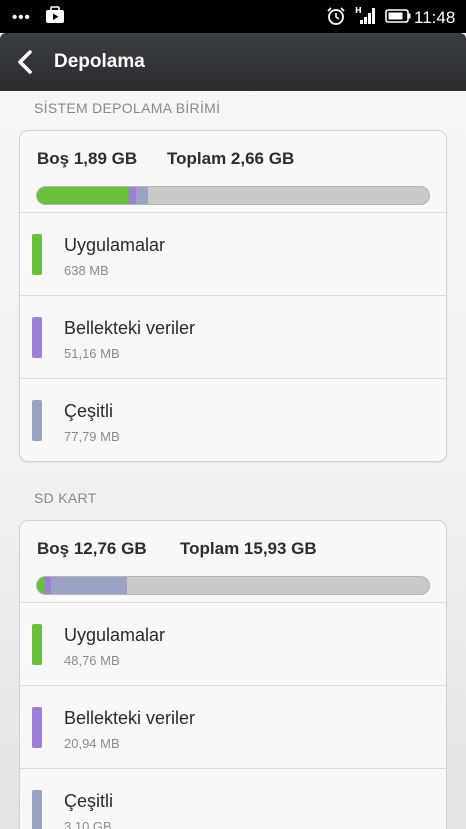  I want to click on total-space-label: Toplam 2,66 GB, so click(231, 158).